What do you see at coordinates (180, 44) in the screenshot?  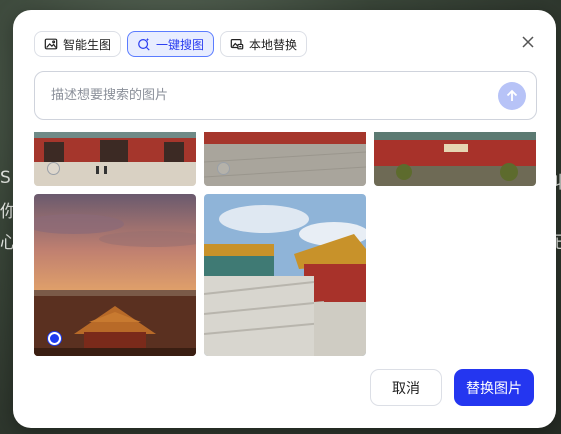 I see `tab-label: 一键搜图` at bounding box center [180, 44].